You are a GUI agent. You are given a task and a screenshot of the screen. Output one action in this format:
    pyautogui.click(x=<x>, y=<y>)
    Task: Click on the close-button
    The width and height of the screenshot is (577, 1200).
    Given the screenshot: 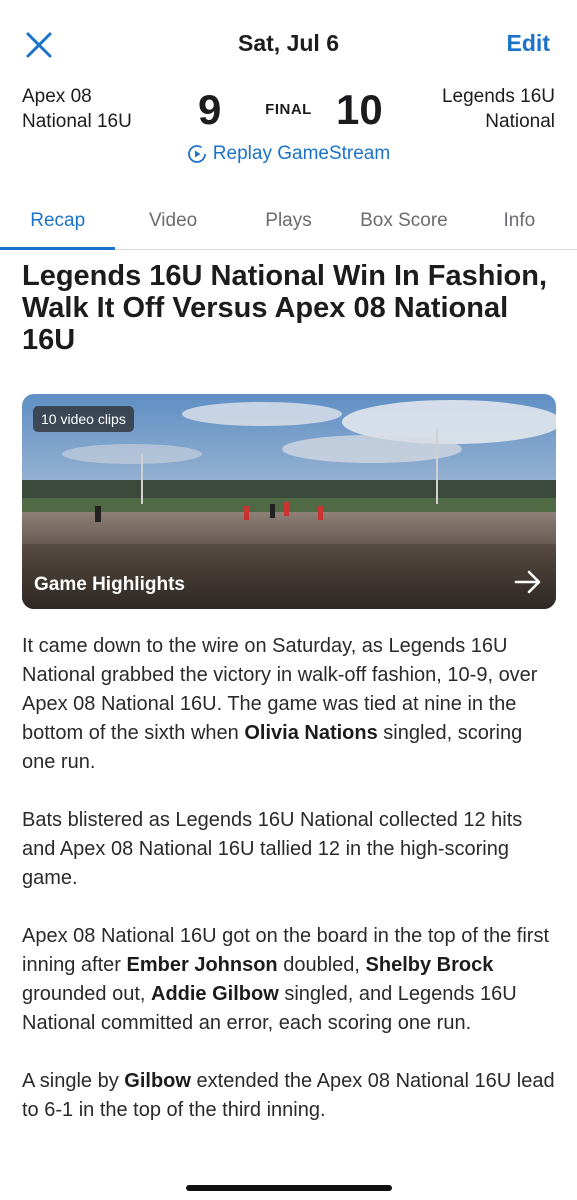 What is the action you would take?
    pyautogui.click(x=39, y=45)
    